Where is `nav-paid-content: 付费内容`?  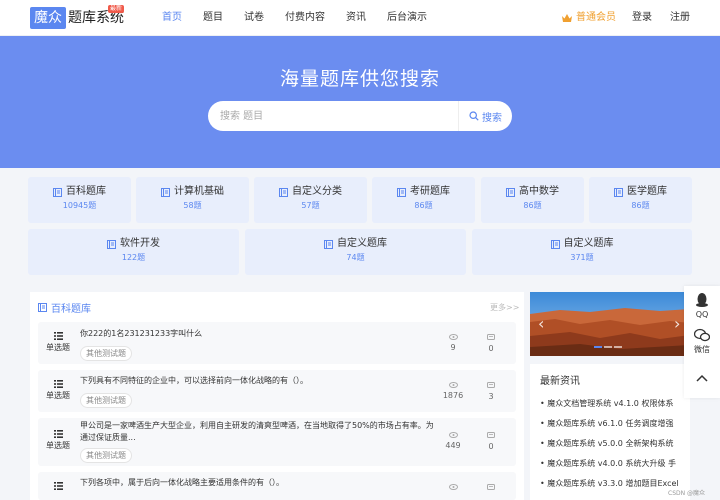
nav-paid-content: 付费内容 is located at coordinates (305, 18).